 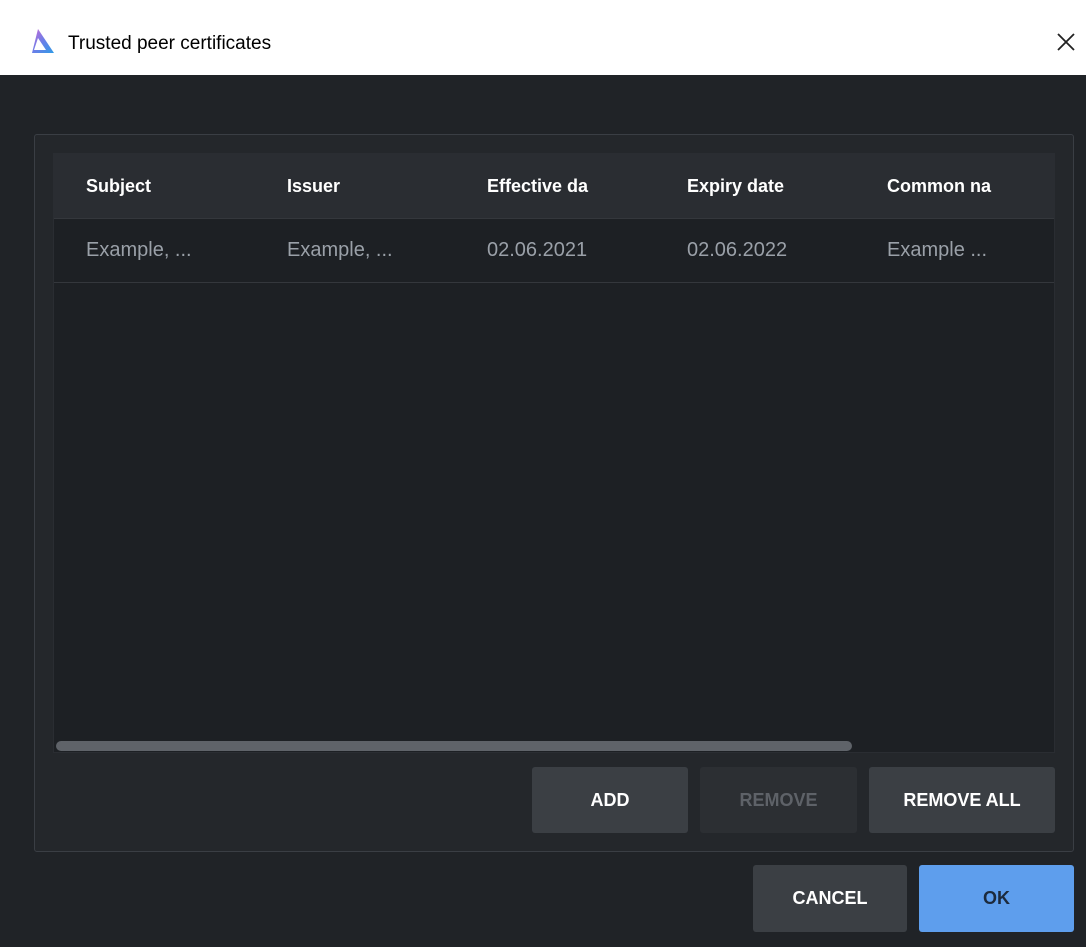 I want to click on column-header-subject: Subject, so click(x=171, y=186).